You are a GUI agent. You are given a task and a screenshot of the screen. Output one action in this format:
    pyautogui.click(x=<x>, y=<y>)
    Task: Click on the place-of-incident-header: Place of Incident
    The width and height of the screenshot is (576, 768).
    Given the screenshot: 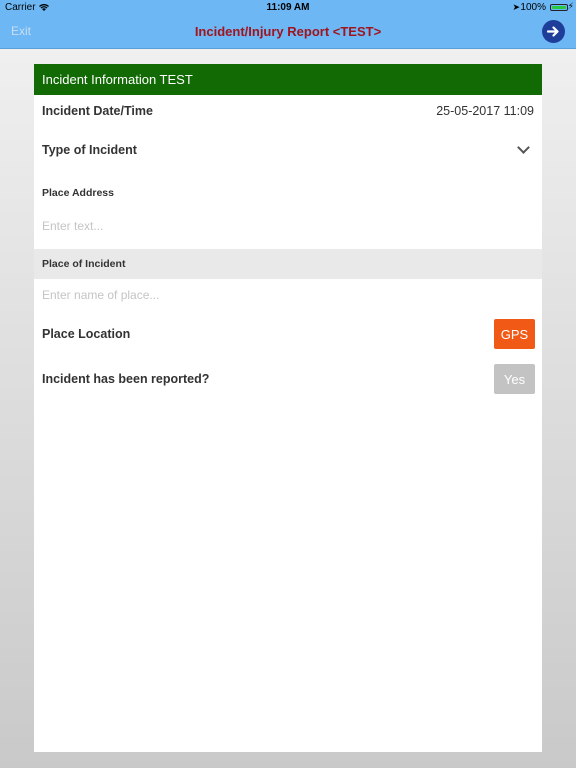 What is the action you would take?
    pyautogui.click(x=288, y=264)
    